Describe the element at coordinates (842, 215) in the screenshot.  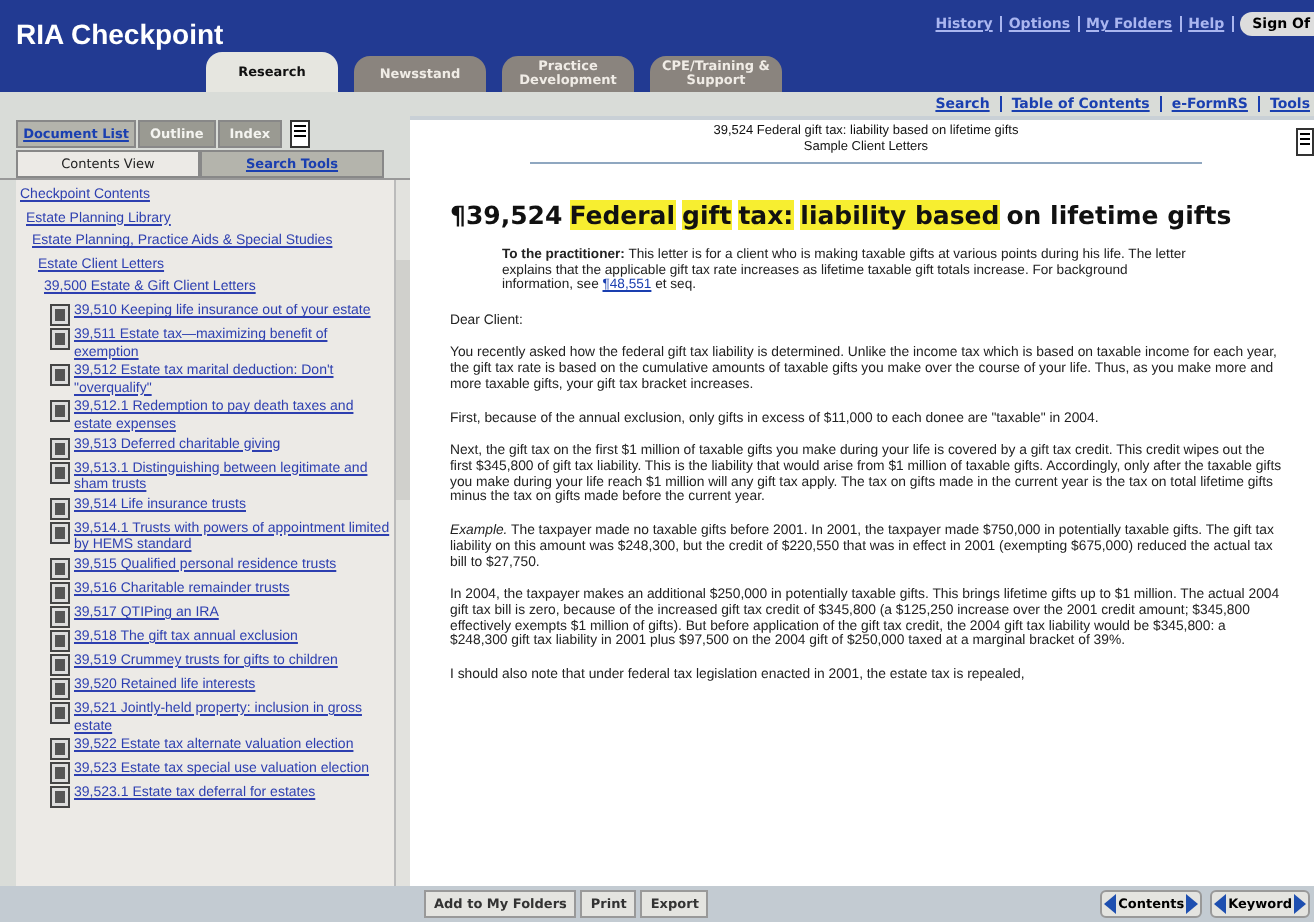
I see `document-title: ¶39,524 Federal gift tax: liability based on lifetime gifts` at that location.